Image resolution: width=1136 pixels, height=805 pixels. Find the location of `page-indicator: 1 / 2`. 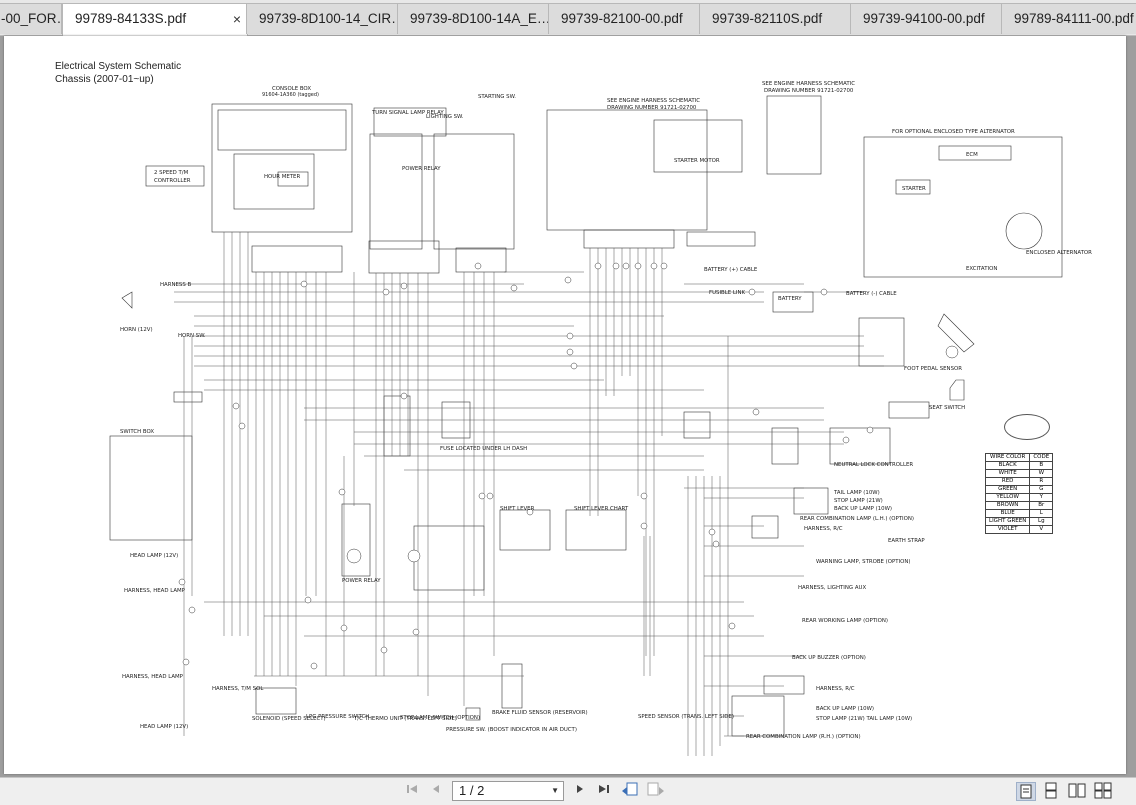

page-indicator: 1 / 2 is located at coordinates (472, 790).